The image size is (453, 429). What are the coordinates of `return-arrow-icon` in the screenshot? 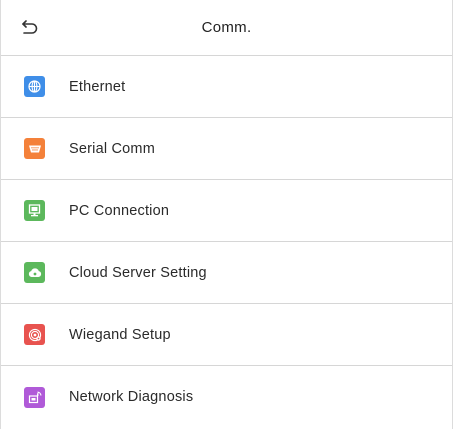 It's located at (30, 27).